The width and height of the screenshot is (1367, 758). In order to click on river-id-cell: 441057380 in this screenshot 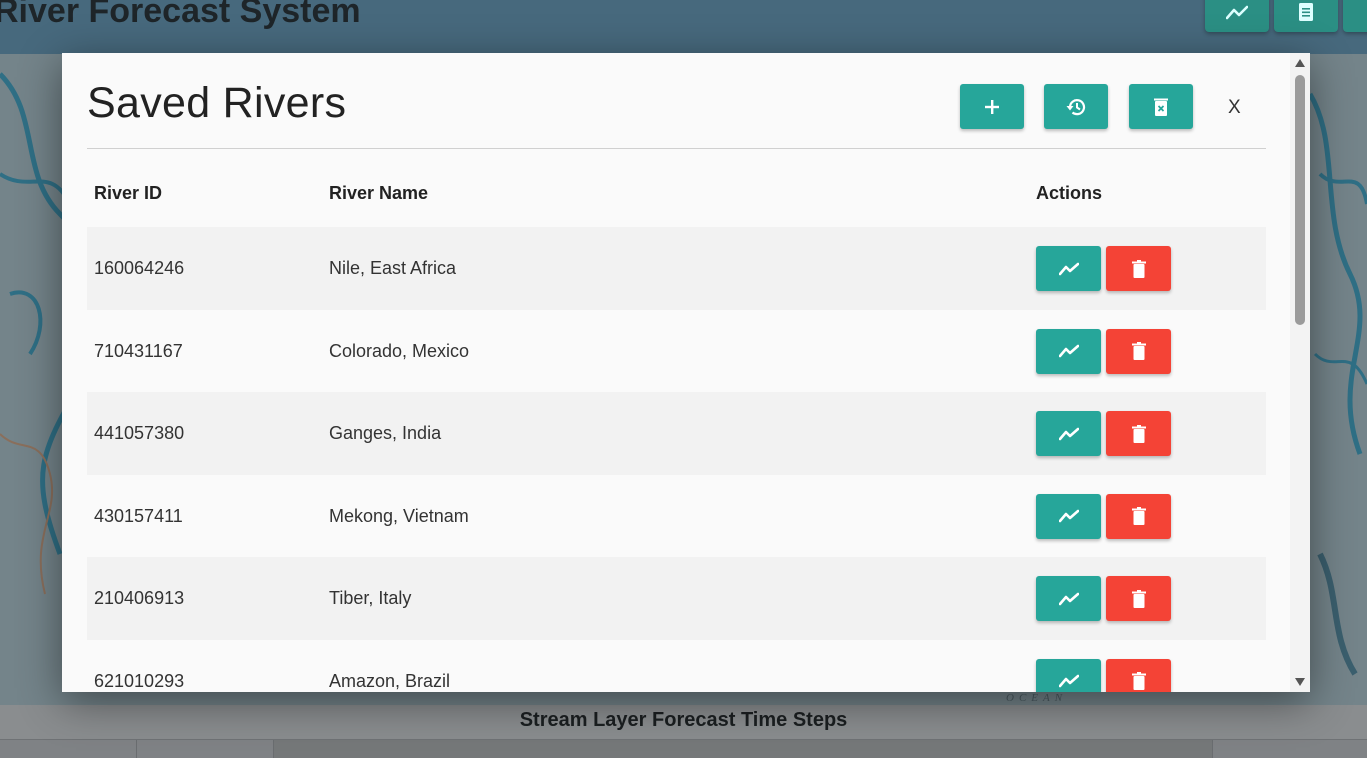, I will do `click(139, 433)`.